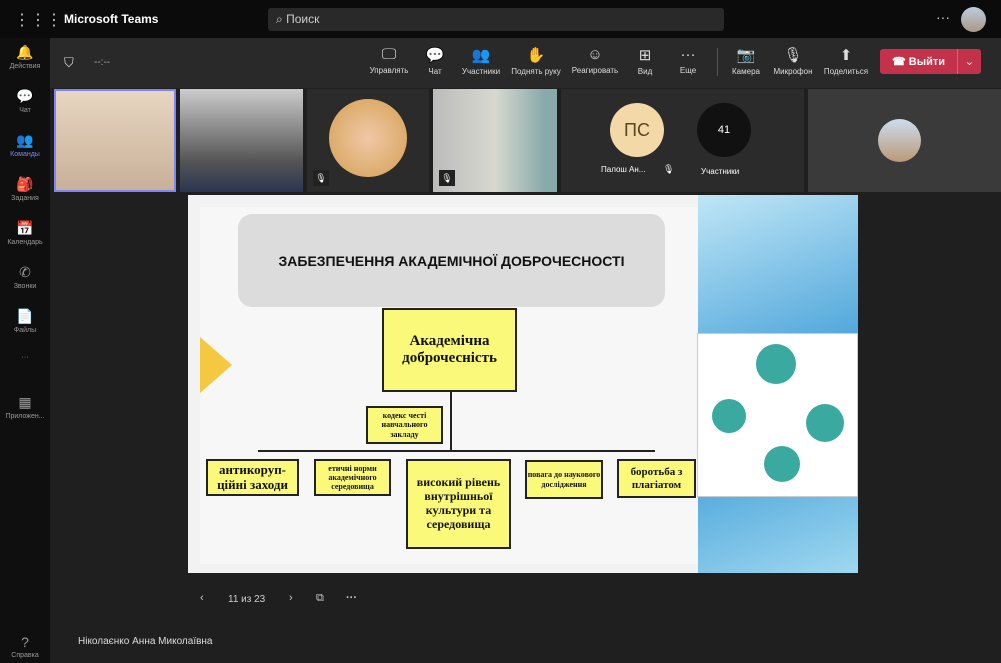 The height and width of the screenshot is (663, 1001). I want to click on sidebar-label: Команды, so click(25, 154).